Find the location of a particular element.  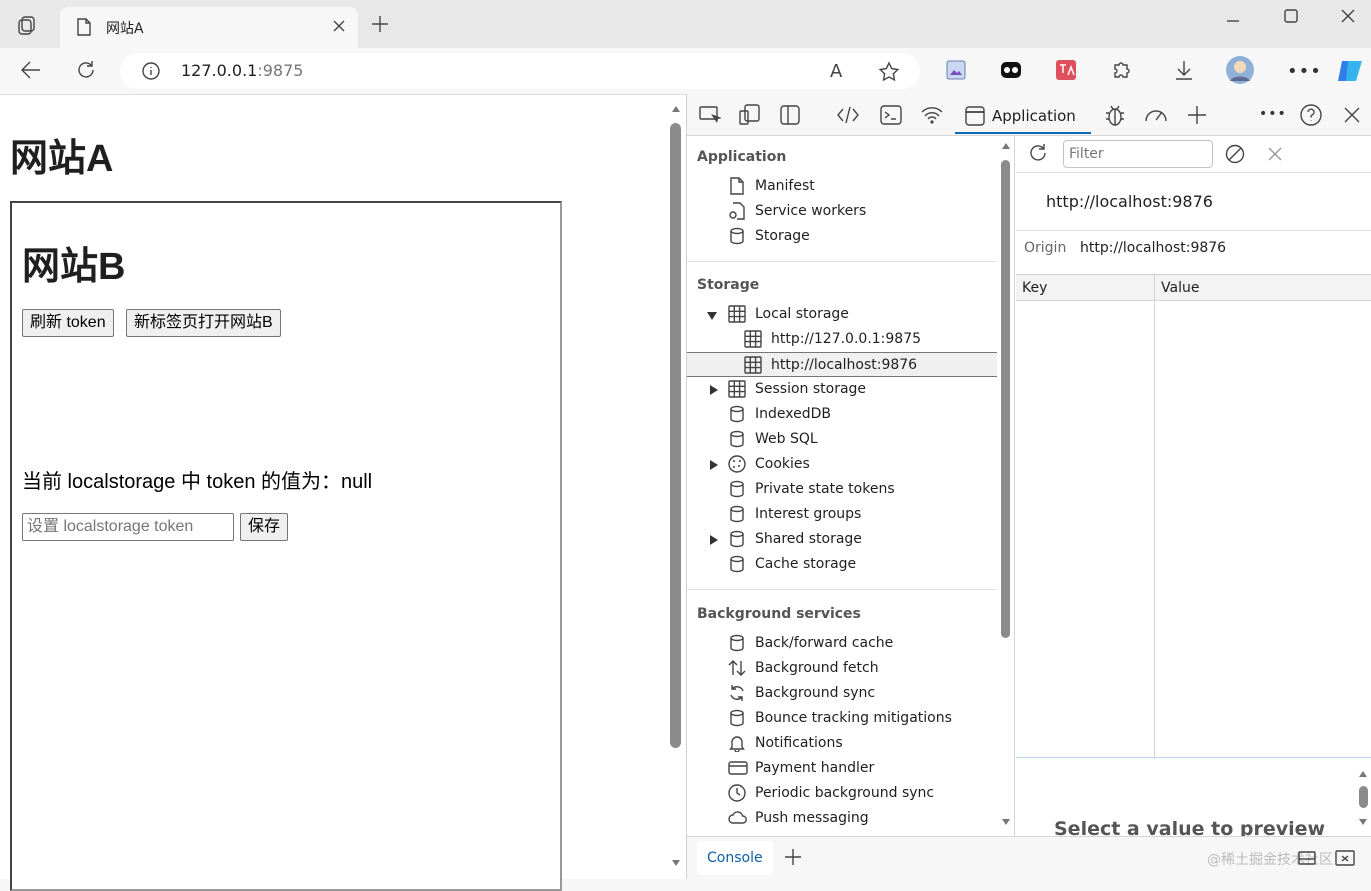

network-tab-icon is located at coordinates (932, 115).